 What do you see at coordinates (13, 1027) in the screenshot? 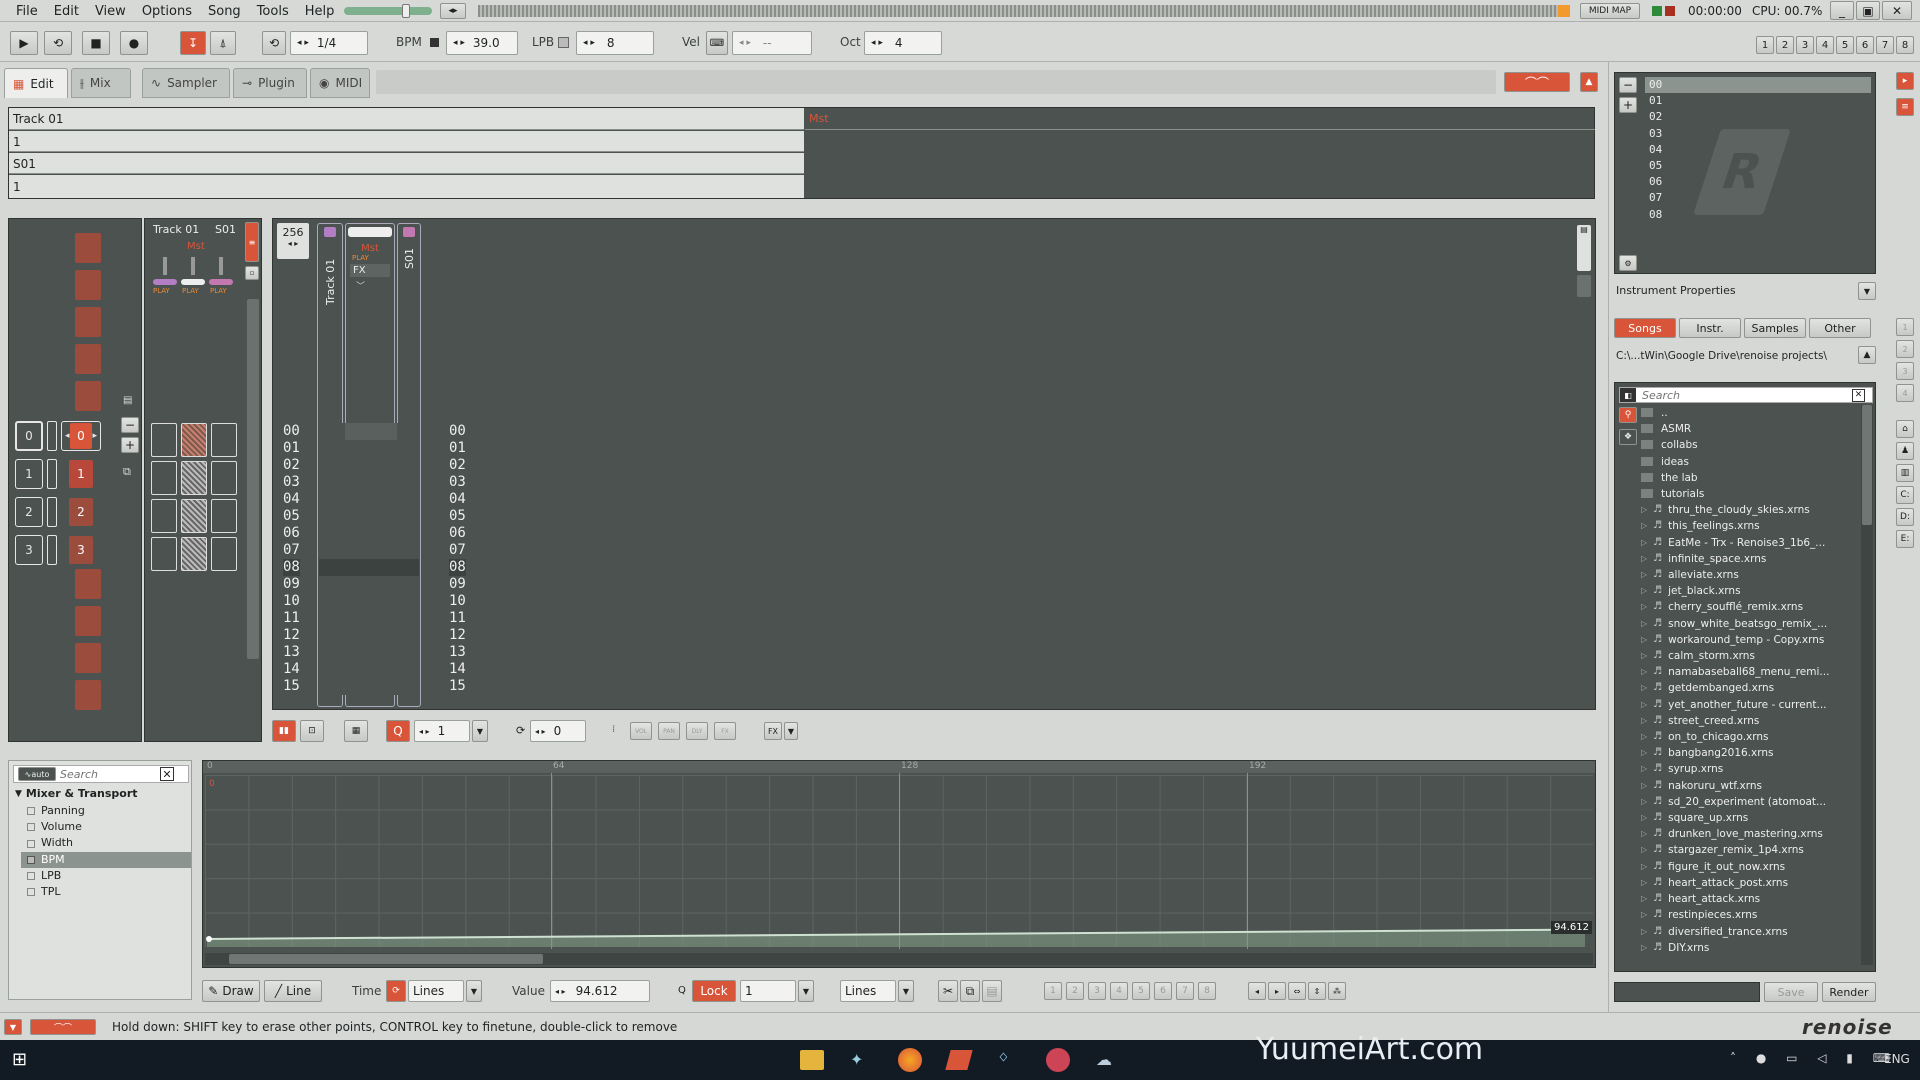
I see `status-menu-button: ▼` at bounding box center [13, 1027].